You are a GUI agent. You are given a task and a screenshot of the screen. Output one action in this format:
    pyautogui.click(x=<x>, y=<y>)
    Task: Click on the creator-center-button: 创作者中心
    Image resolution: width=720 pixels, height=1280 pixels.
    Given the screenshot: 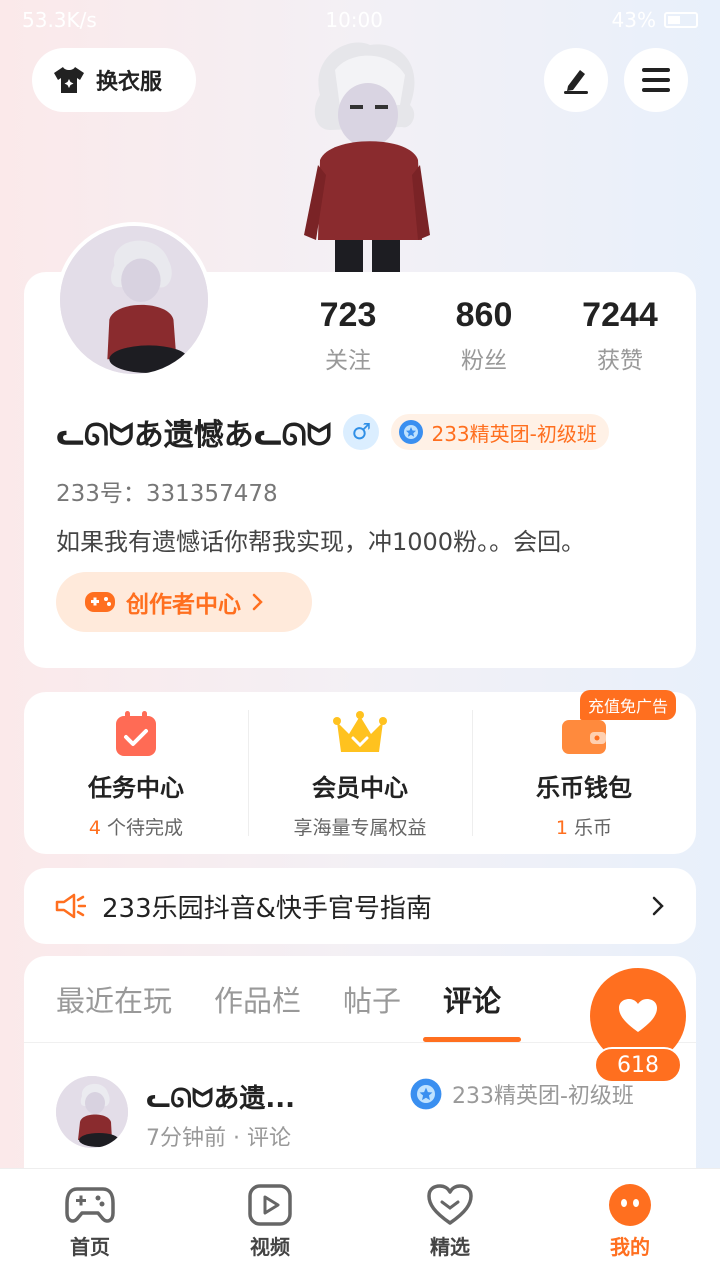 What is the action you would take?
    pyautogui.click(x=184, y=602)
    